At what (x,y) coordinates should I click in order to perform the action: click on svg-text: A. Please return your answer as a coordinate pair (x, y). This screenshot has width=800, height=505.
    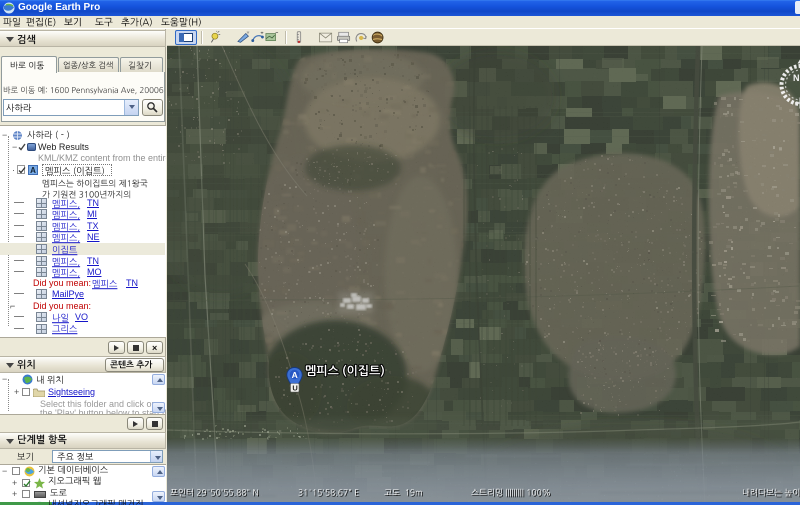
    Looking at the image, I should click on (295, 375).